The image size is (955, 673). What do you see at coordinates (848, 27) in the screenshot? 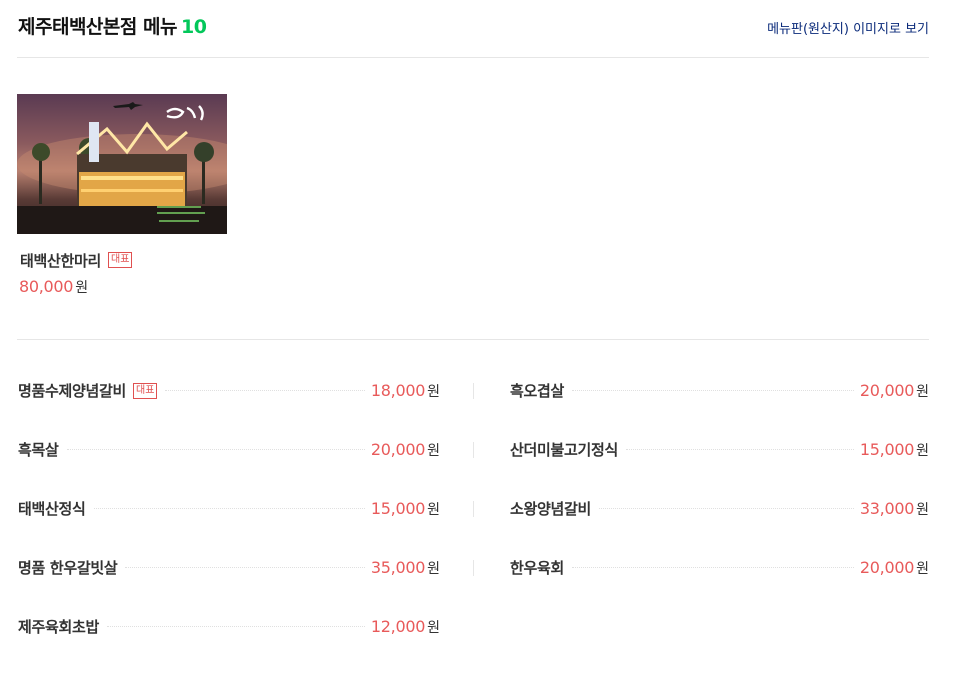
I see `menuboard-image-link: 메뉴판(원산지) 이미지로 보기` at bounding box center [848, 27].